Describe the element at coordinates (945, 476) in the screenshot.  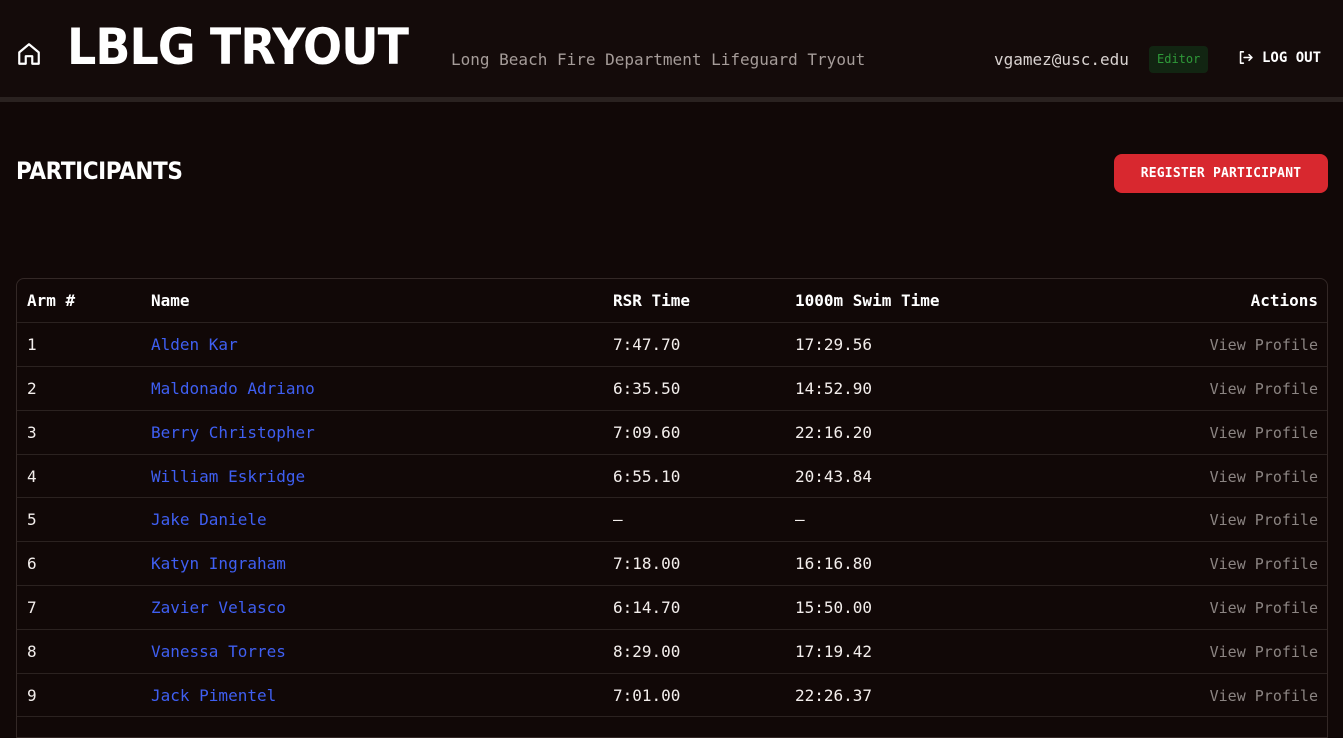
I see `swim-time-cell: 20:43.84` at that location.